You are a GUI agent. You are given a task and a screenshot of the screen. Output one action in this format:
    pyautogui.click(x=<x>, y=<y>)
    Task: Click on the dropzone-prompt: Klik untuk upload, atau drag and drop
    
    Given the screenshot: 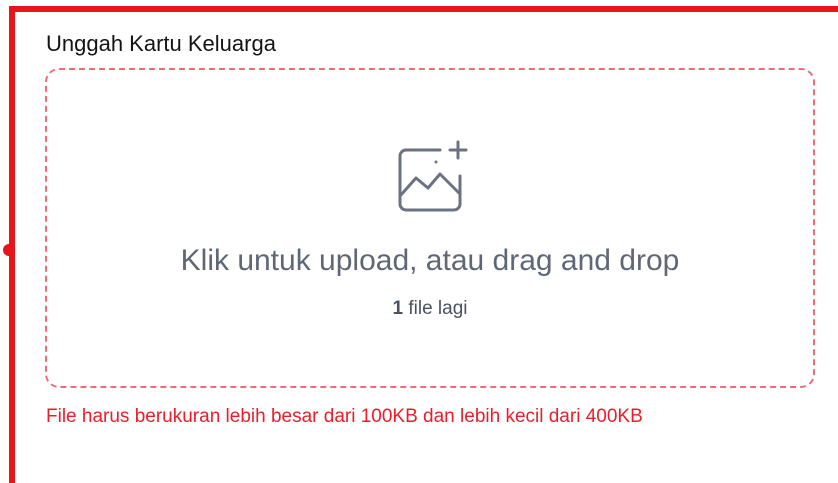 What is the action you would take?
    pyautogui.click(x=430, y=260)
    